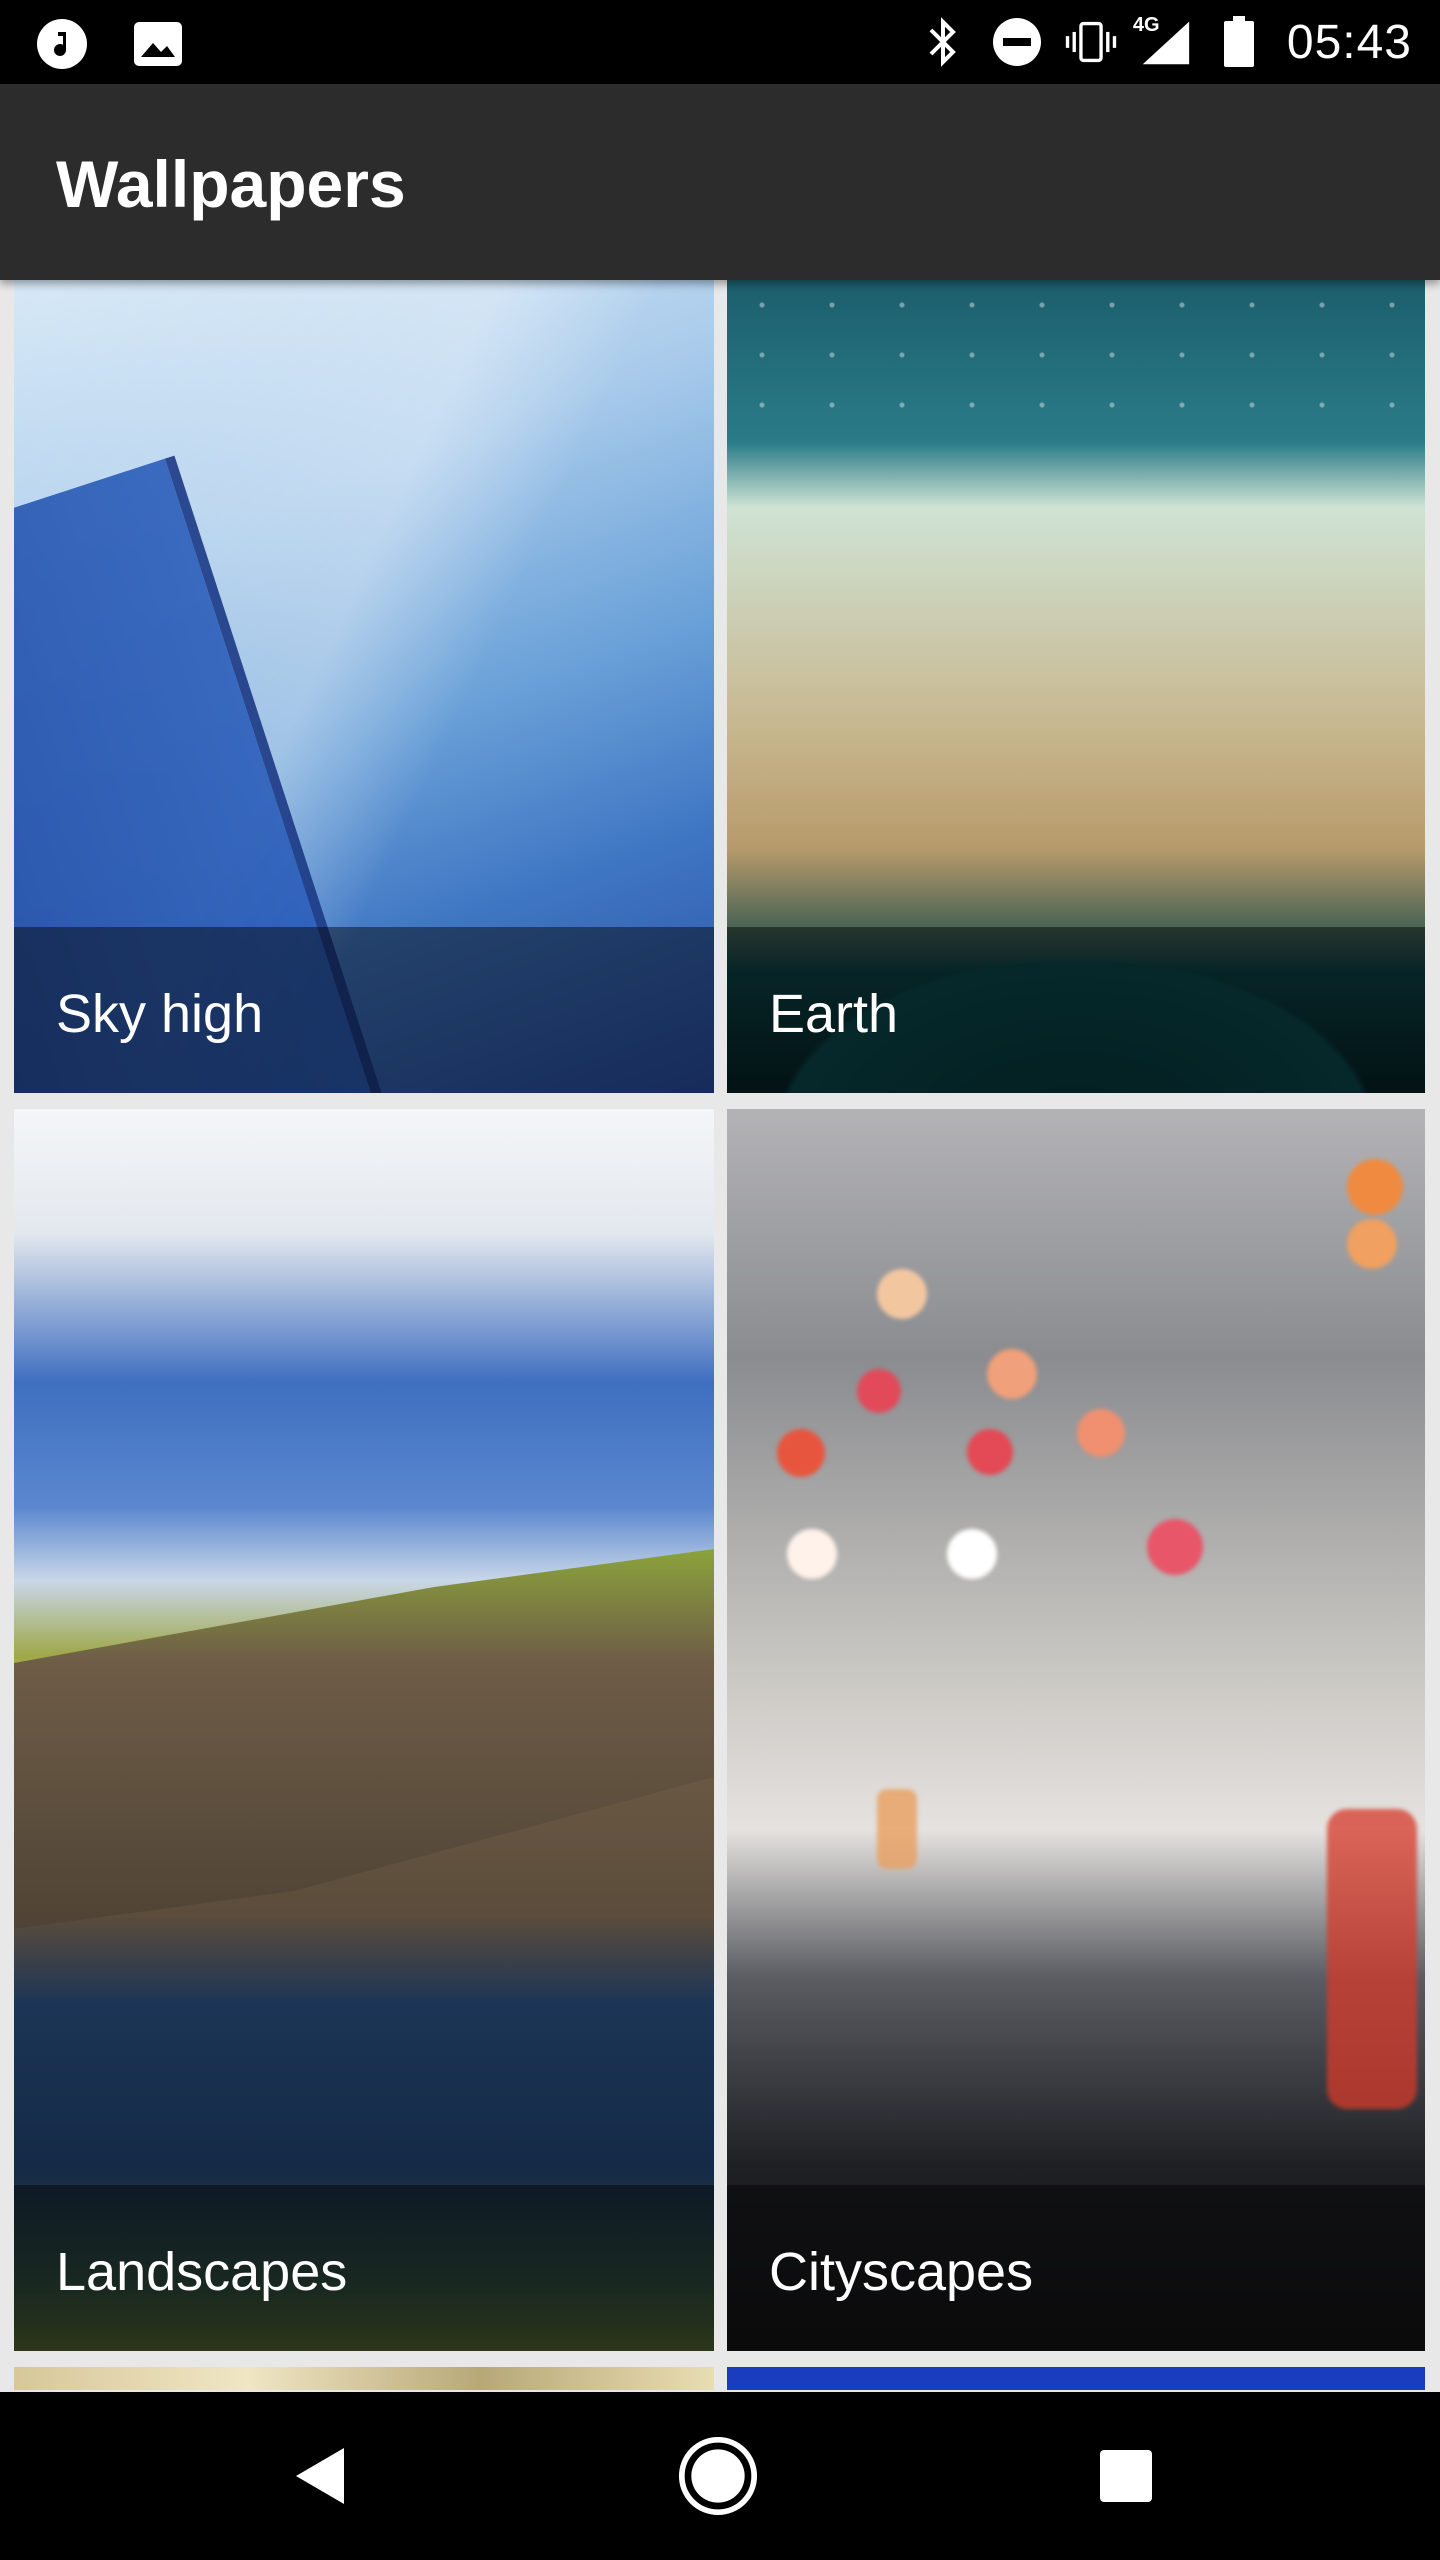  I want to click on back-button, so click(320, 2476).